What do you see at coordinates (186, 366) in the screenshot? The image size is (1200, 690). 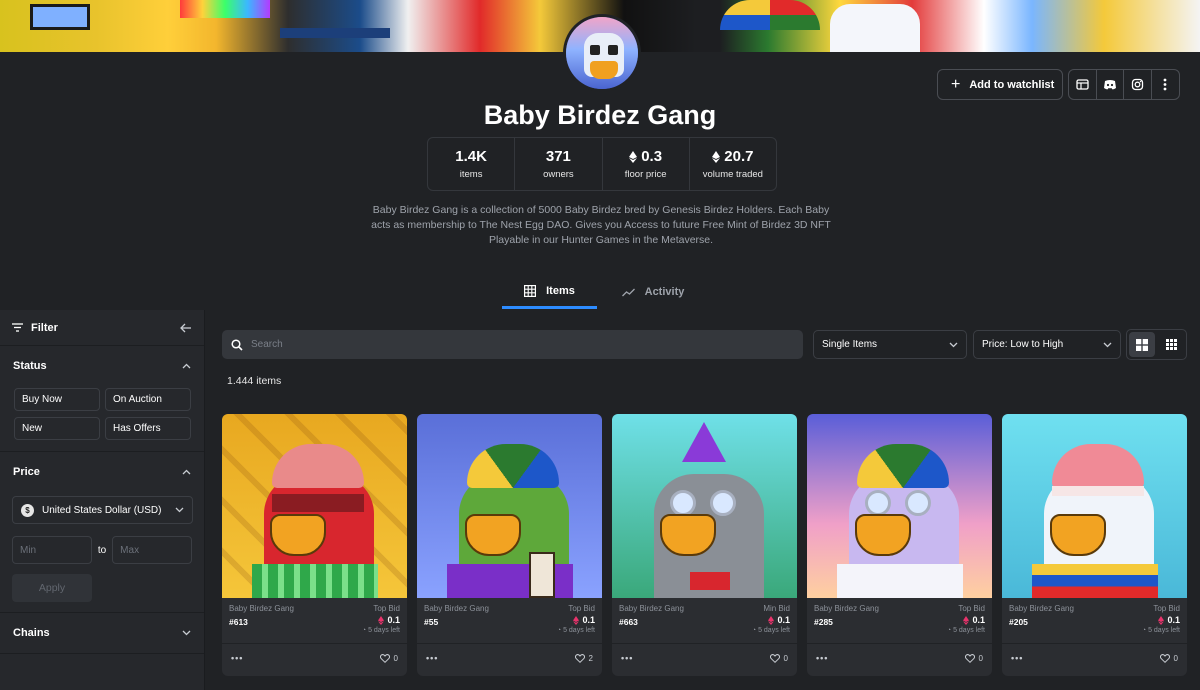 I see `chevron-up-icon` at bounding box center [186, 366].